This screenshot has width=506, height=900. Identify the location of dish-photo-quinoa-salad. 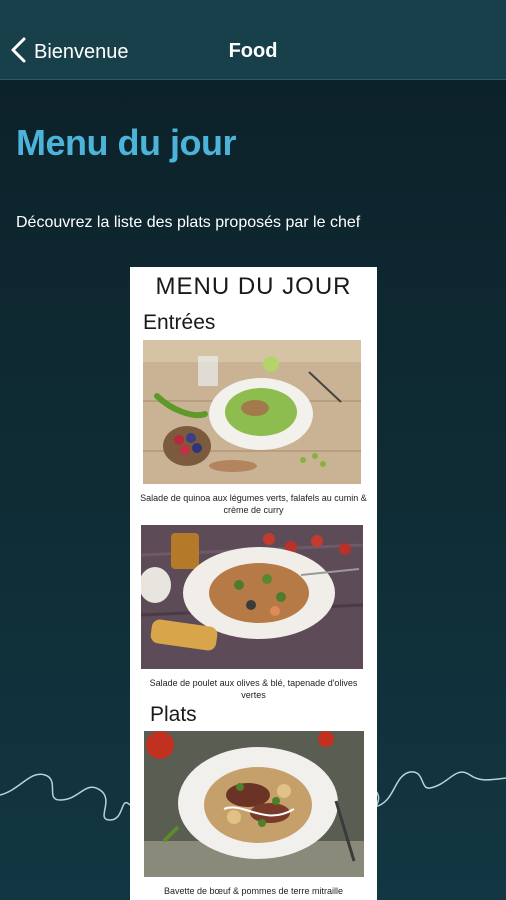
(252, 412).